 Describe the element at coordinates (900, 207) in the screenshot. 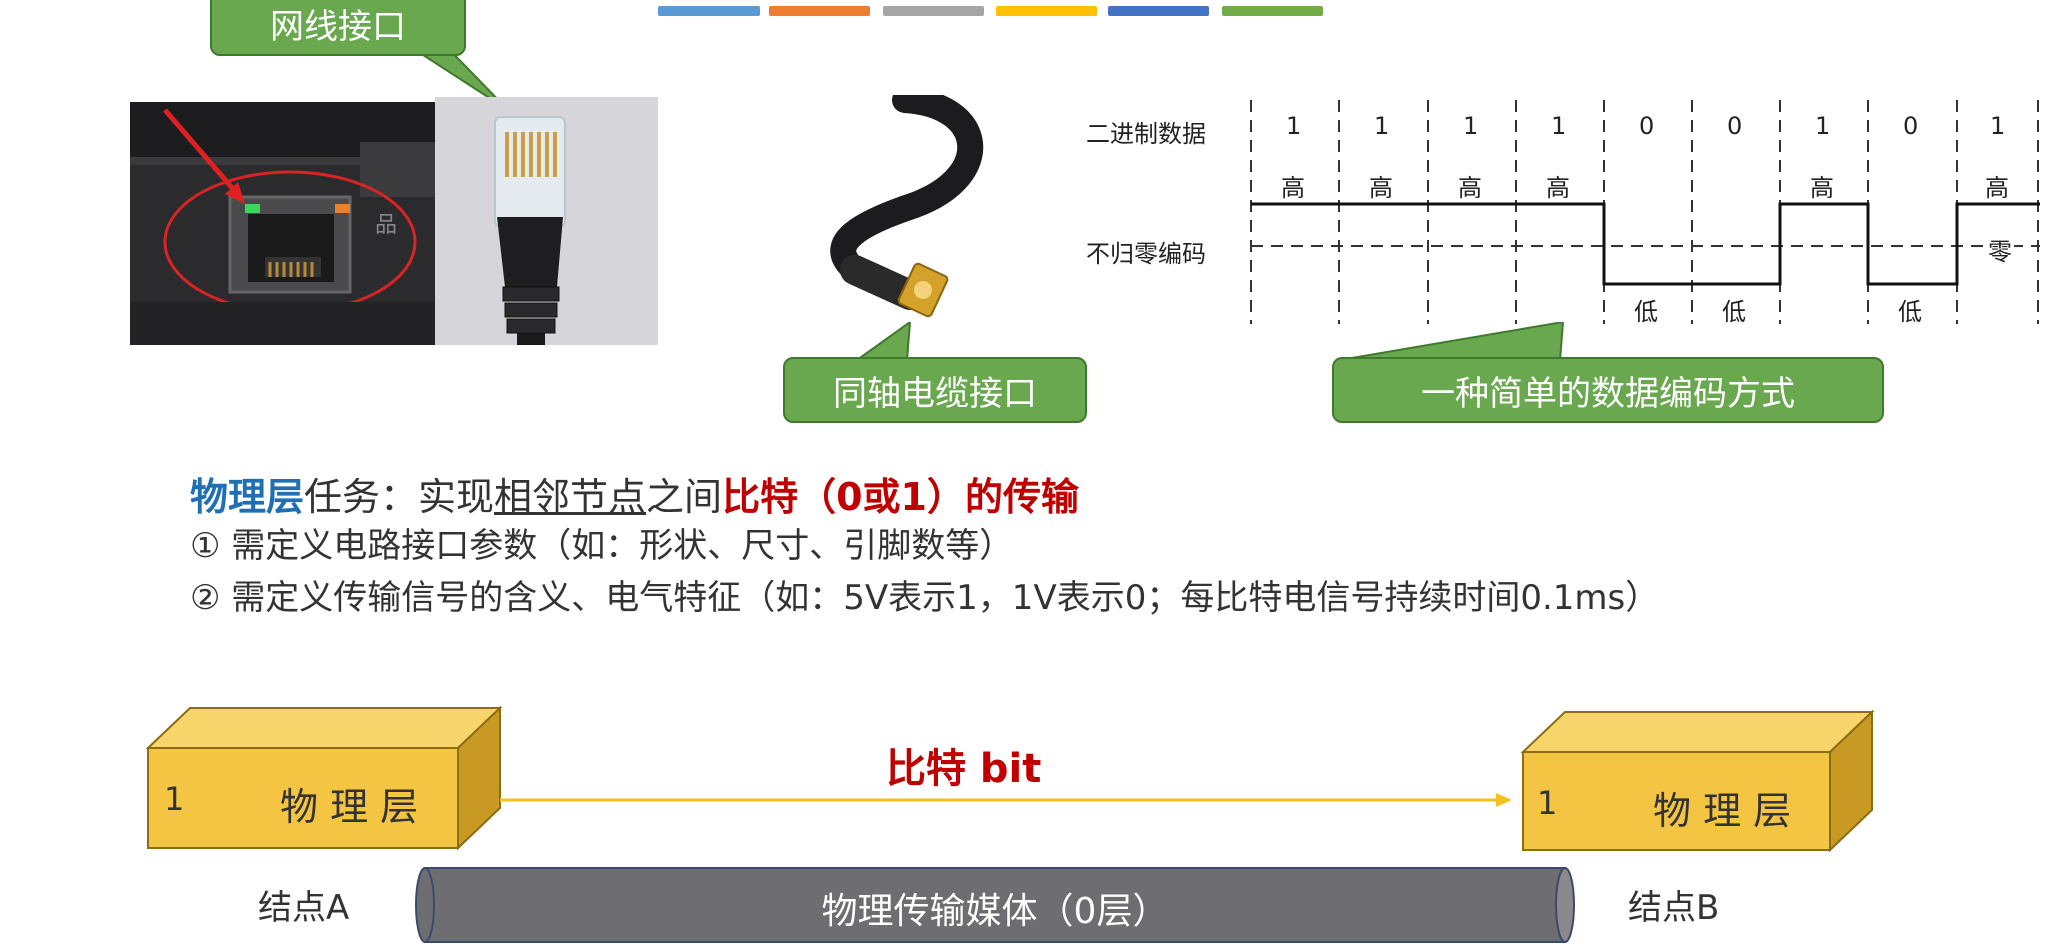

I see `coax-cable-photo` at that location.